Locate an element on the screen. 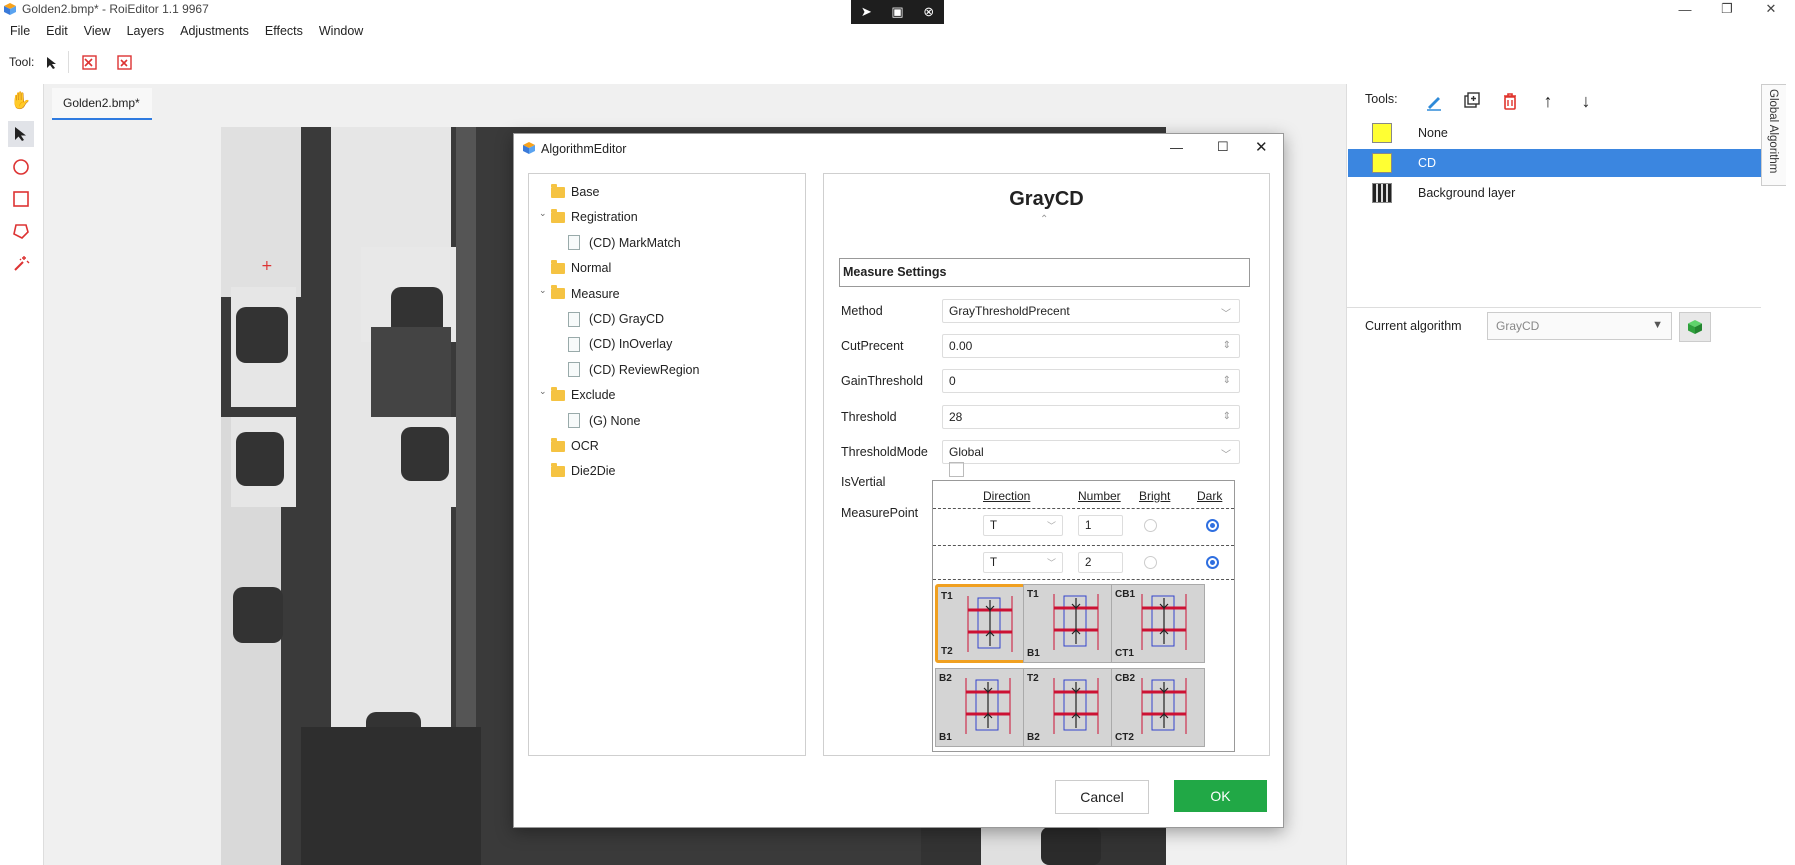 The image size is (1795, 865). app-icon is located at coordinates (10, 9).